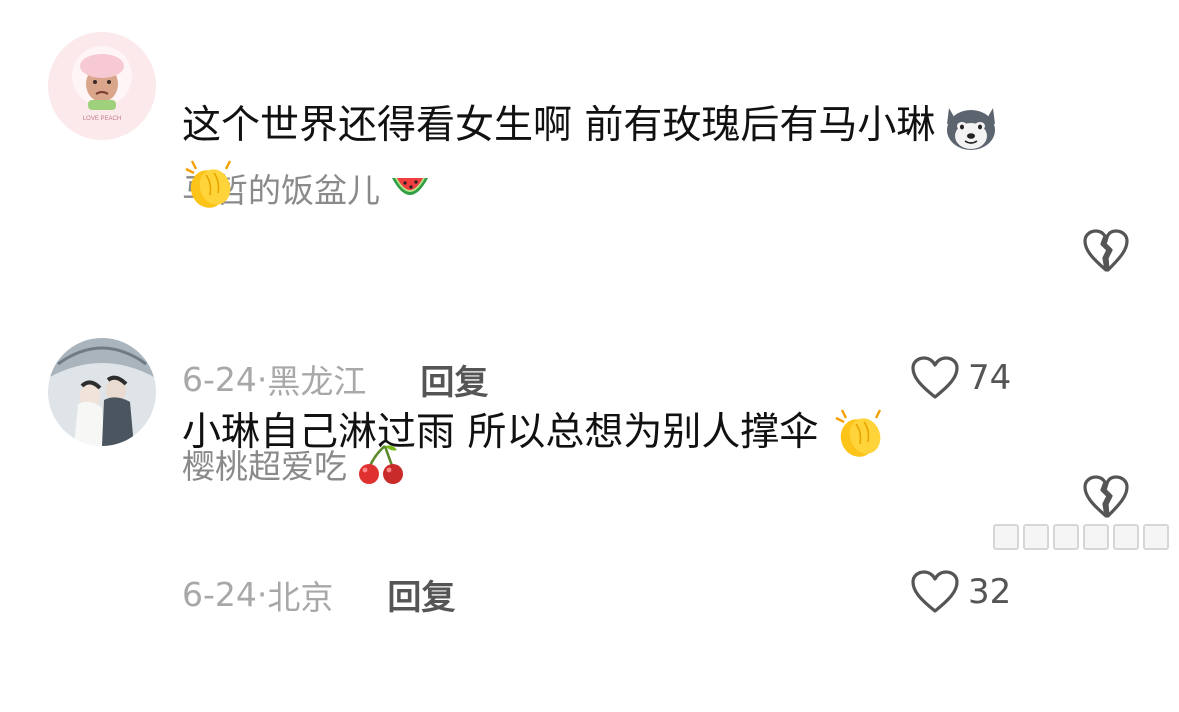 The height and width of the screenshot is (712, 1179). I want to click on comment-text-line: 这个世界还得看女生啊 前有玫瑰后有马小琳, so click(559, 125).